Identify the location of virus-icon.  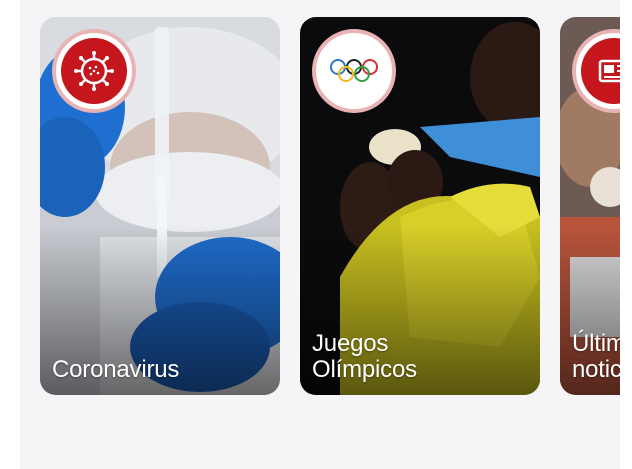
(94, 71).